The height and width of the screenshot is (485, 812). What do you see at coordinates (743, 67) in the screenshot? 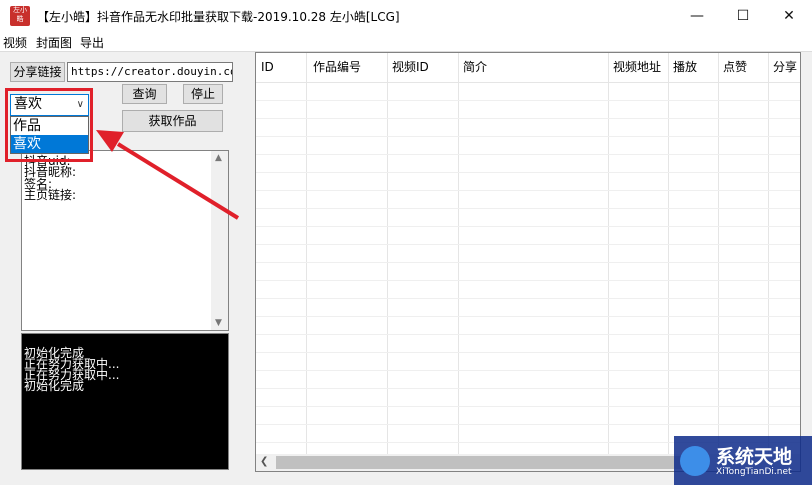
I see `column-header-likes: 点赞` at bounding box center [743, 67].